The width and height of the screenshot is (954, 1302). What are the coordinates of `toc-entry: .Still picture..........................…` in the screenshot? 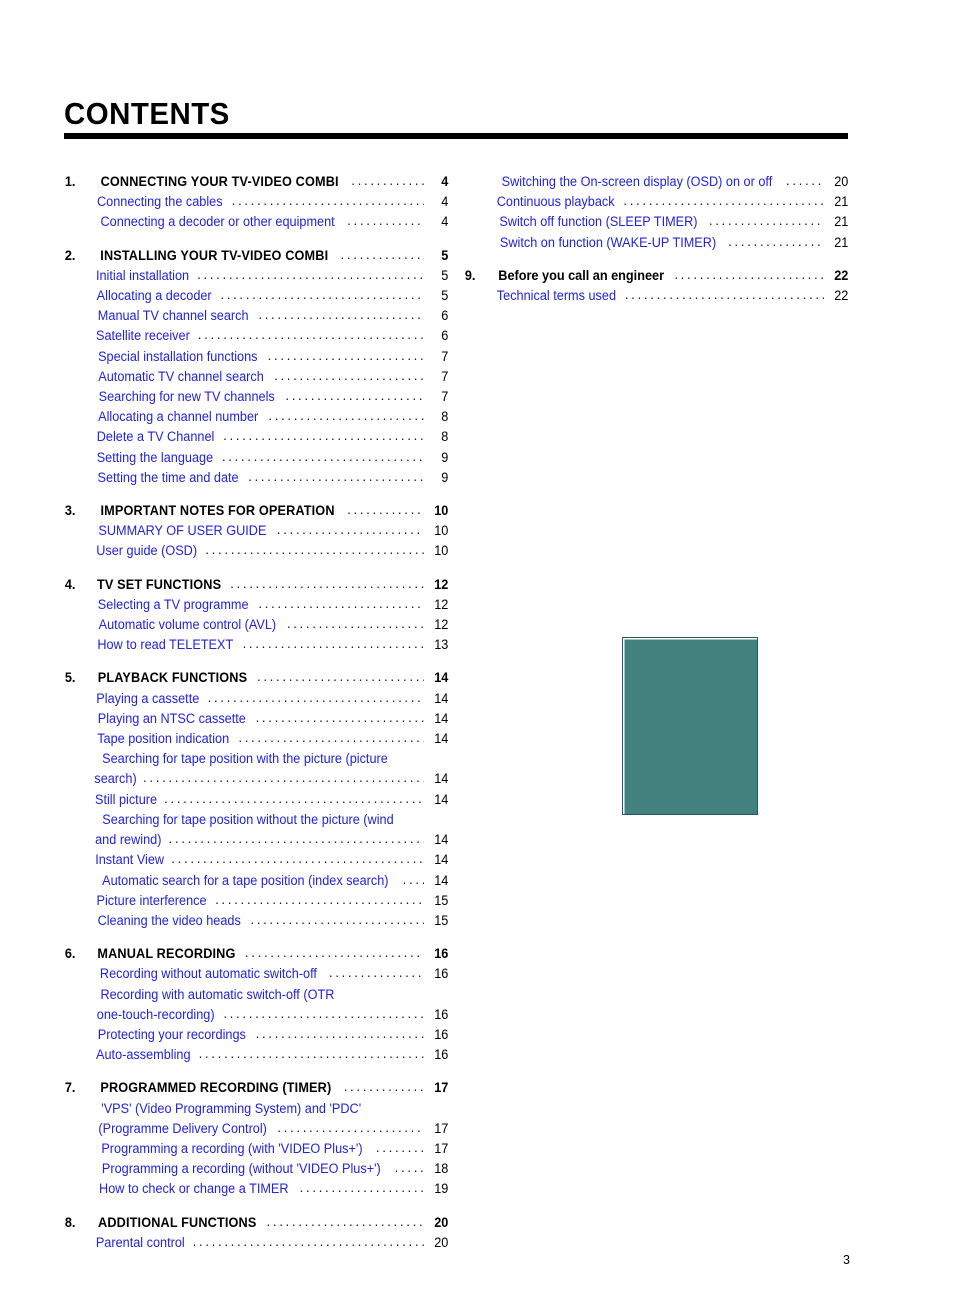 It's located at (256, 800).